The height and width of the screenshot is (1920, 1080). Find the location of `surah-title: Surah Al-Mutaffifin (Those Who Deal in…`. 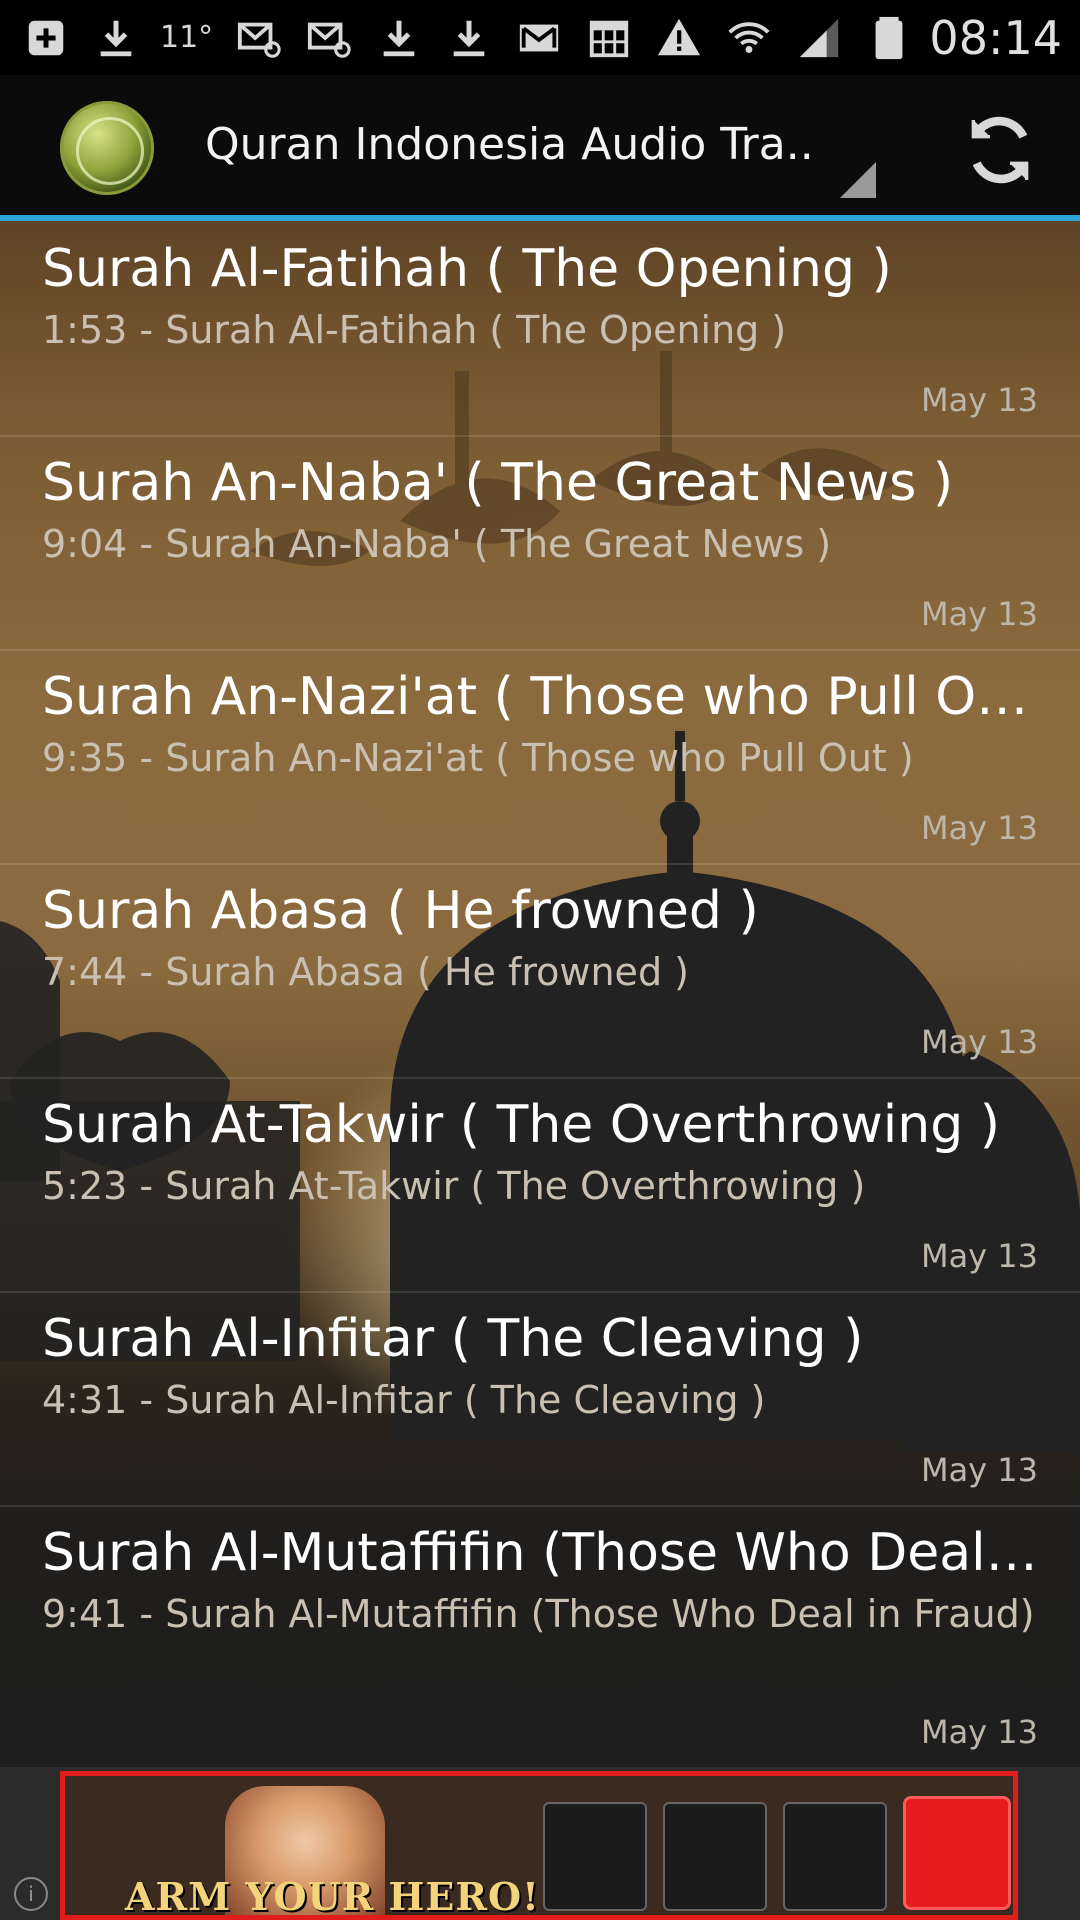

surah-title: Surah Al-Mutaffifin (Those Who Deal in… is located at coordinates (542, 1553).